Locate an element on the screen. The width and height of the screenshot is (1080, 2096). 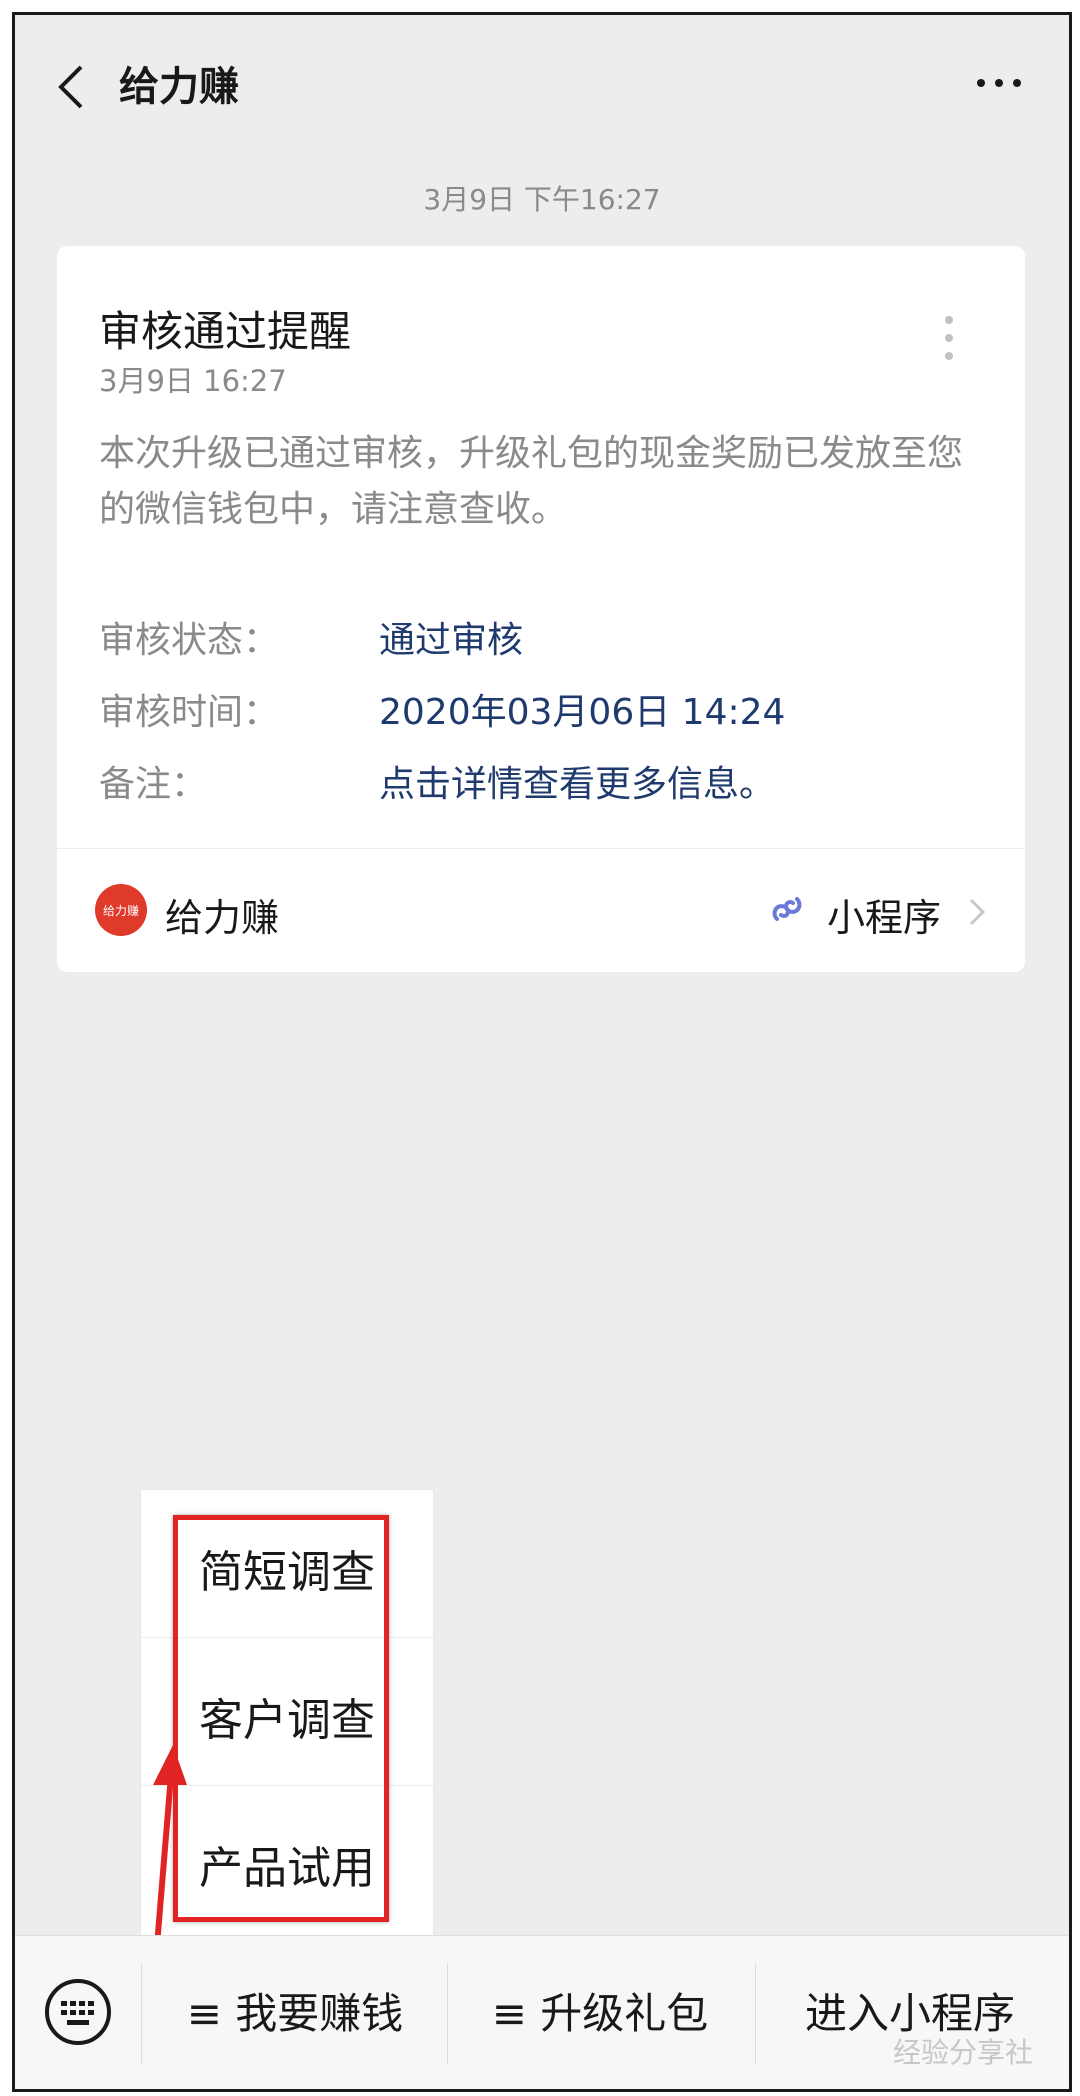
card-date: 3月9日 16:27 is located at coordinates (193, 381).